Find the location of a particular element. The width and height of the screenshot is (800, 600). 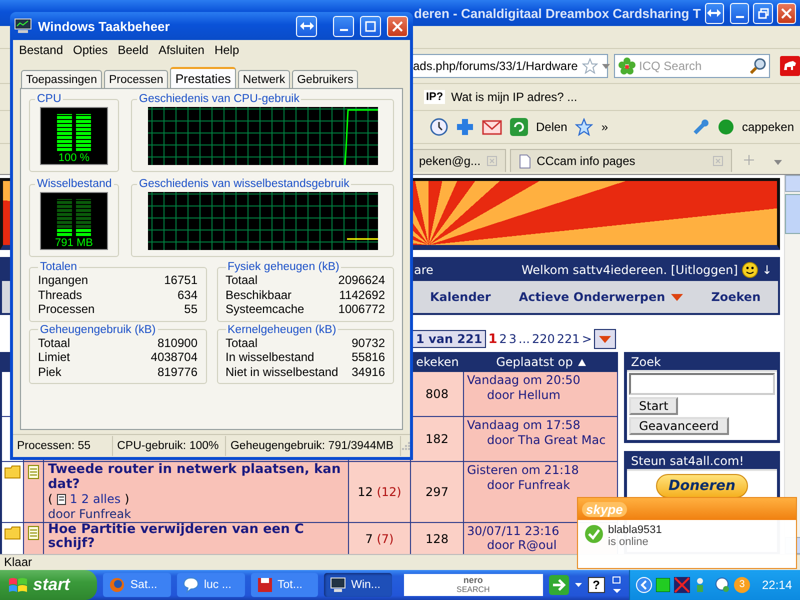

nav-link: Actieve Onderwerpen is located at coordinates (592, 297).